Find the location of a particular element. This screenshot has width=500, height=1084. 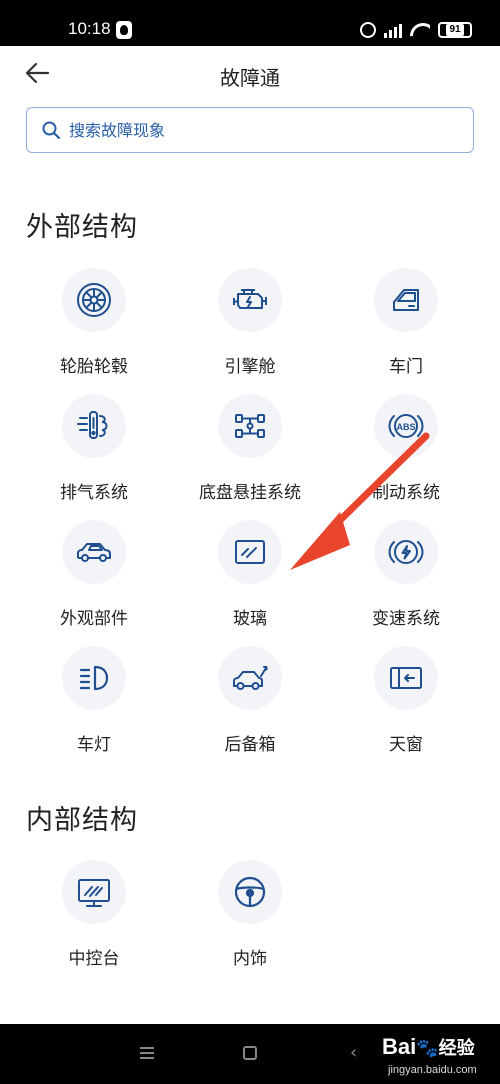

battery-level: 91 is located at coordinates (455, 30).